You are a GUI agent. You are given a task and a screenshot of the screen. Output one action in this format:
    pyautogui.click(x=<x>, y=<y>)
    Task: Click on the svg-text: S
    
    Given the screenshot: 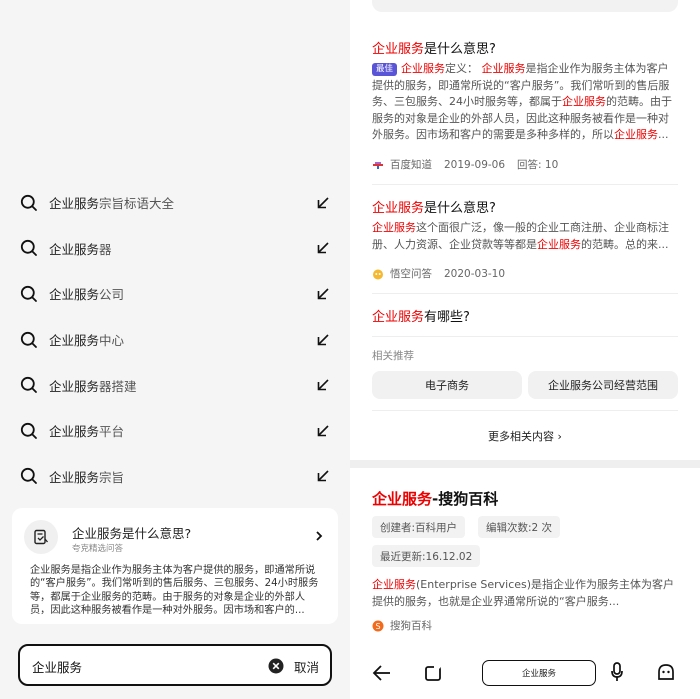 What is the action you would take?
    pyautogui.click(x=377, y=625)
    